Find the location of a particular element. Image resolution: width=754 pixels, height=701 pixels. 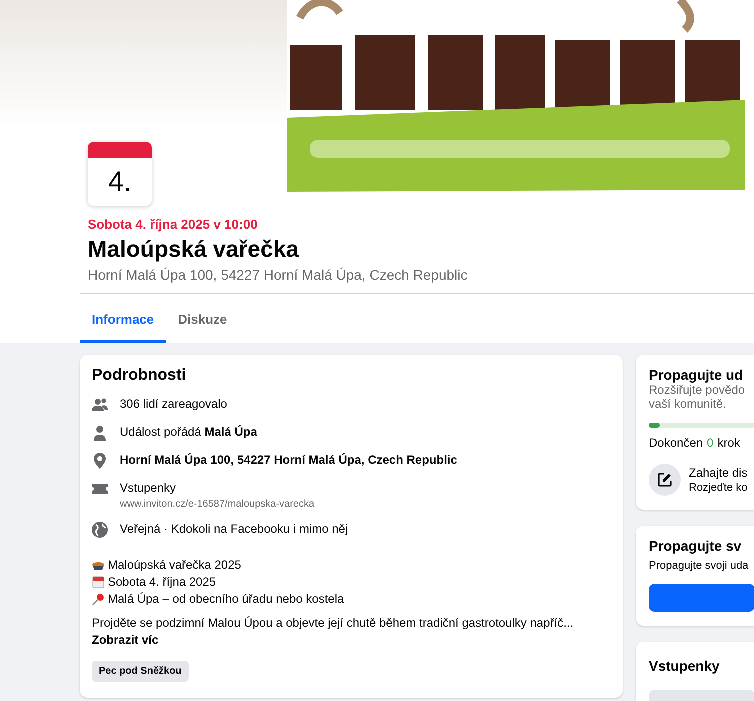

description-line: Malá Úpa – od obecního úřadu nebo kostela is located at coordinates (226, 599).